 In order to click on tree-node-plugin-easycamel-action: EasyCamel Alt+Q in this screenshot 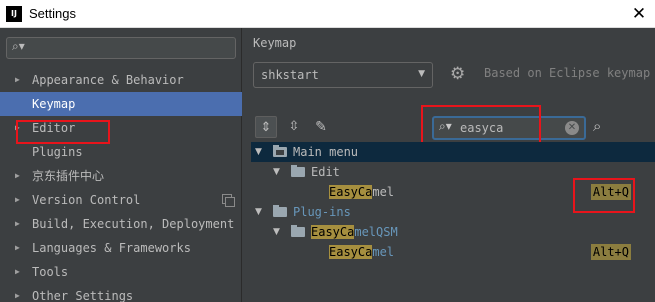, I will do `click(453, 252)`.